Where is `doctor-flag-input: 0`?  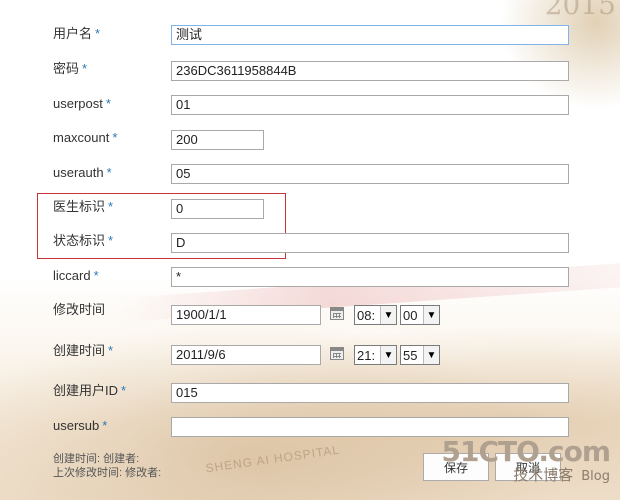 doctor-flag-input: 0 is located at coordinates (217, 209).